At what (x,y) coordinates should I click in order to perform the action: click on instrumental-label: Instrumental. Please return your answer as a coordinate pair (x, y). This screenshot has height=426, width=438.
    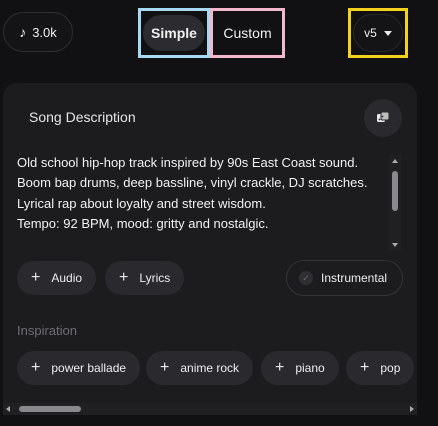
    Looking at the image, I should click on (354, 278).